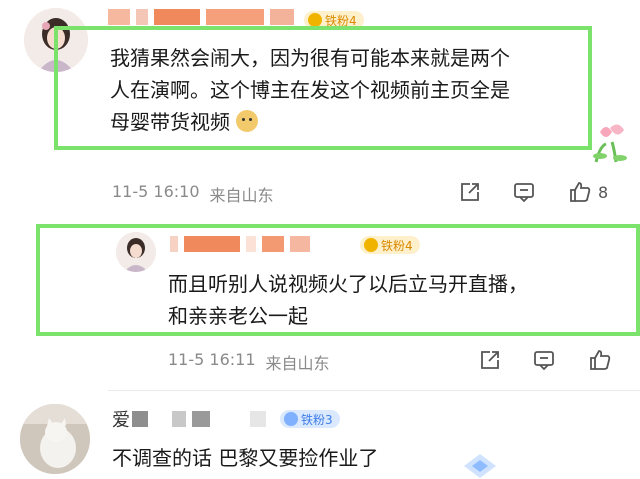  What do you see at coordinates (348, 300) in the screenshot?
I see `reply-text: 而且听别人说视频火了以后立马开直播， 和亲亲老公一起` at bounding box center [348, 300].